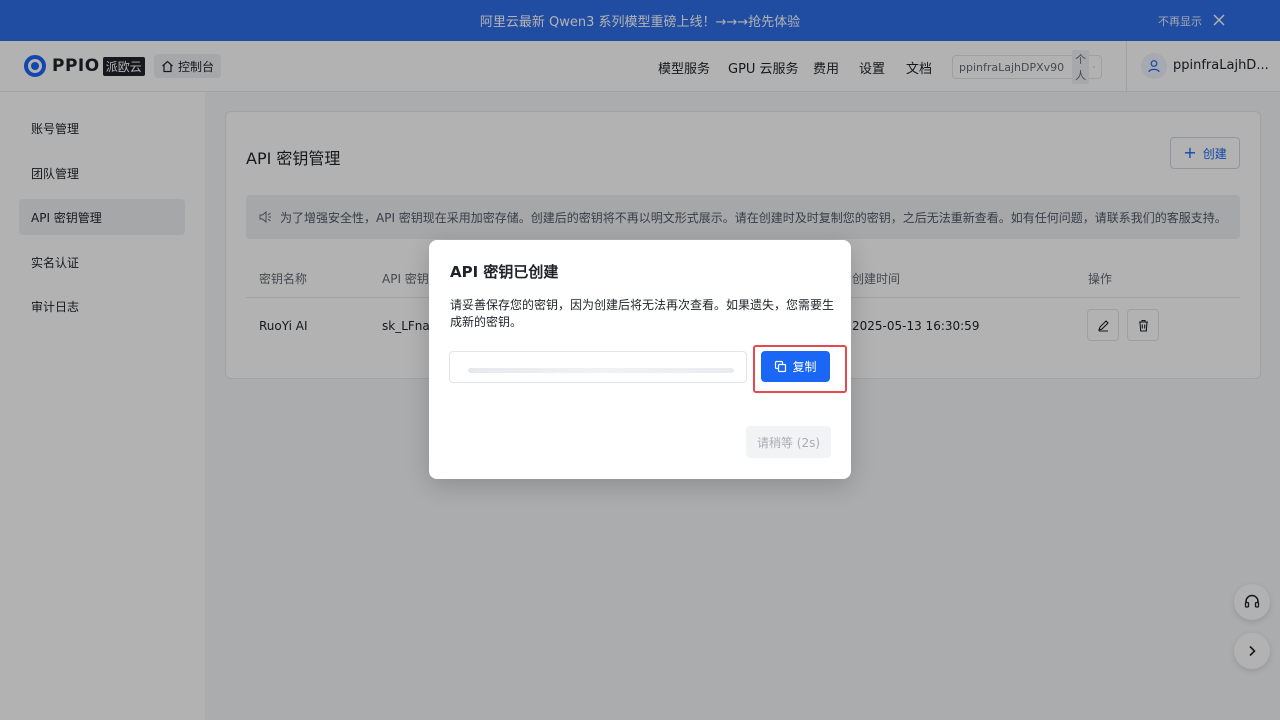  What do you see at coordinates (804, 367) in the screenshot?
I see `copy-label: 复制` at bounding box center [804, 367].